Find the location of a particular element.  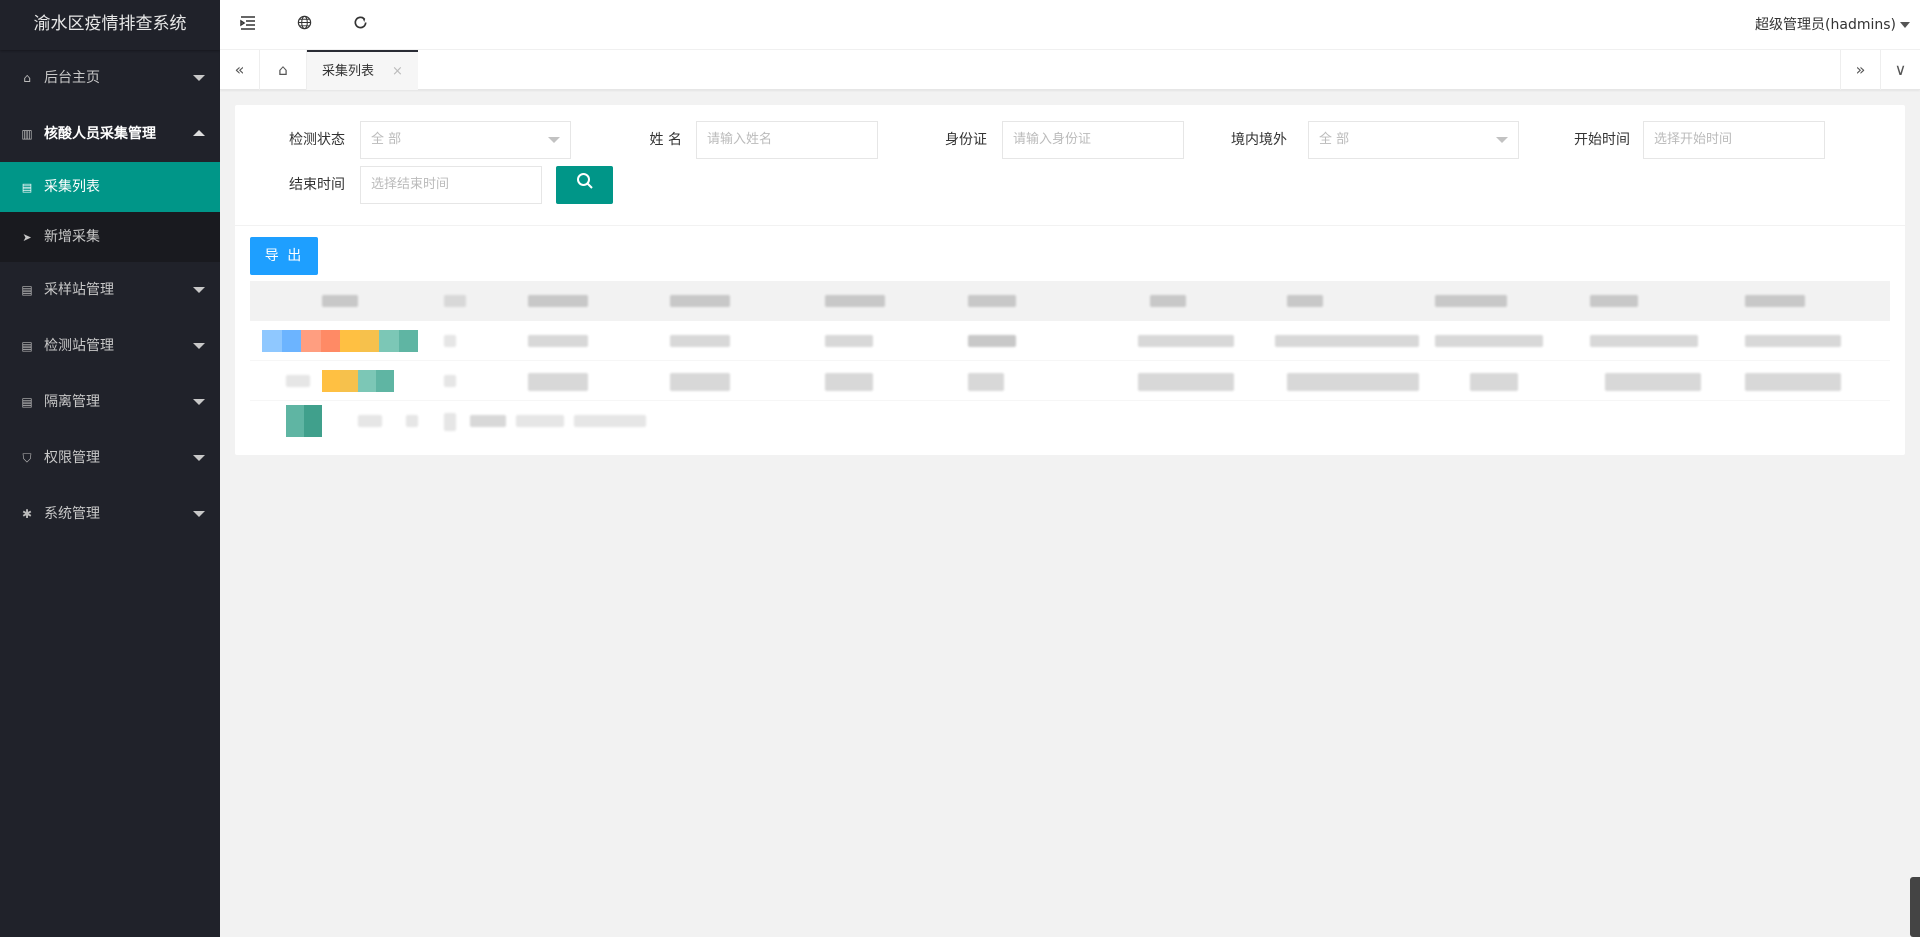

sidebar-item-testing-station: ▤ 检测站管理 is located at coordinates (110, 346).